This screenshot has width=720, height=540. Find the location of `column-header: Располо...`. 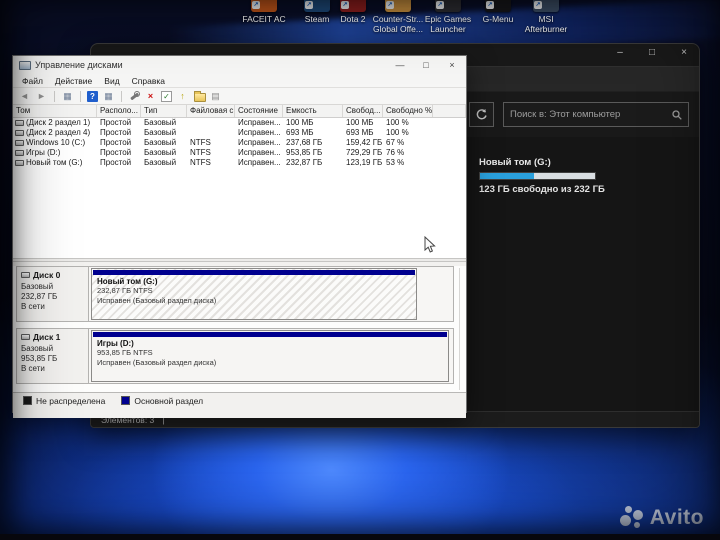

column-header: Располо... is located at coordinates (119, 111).